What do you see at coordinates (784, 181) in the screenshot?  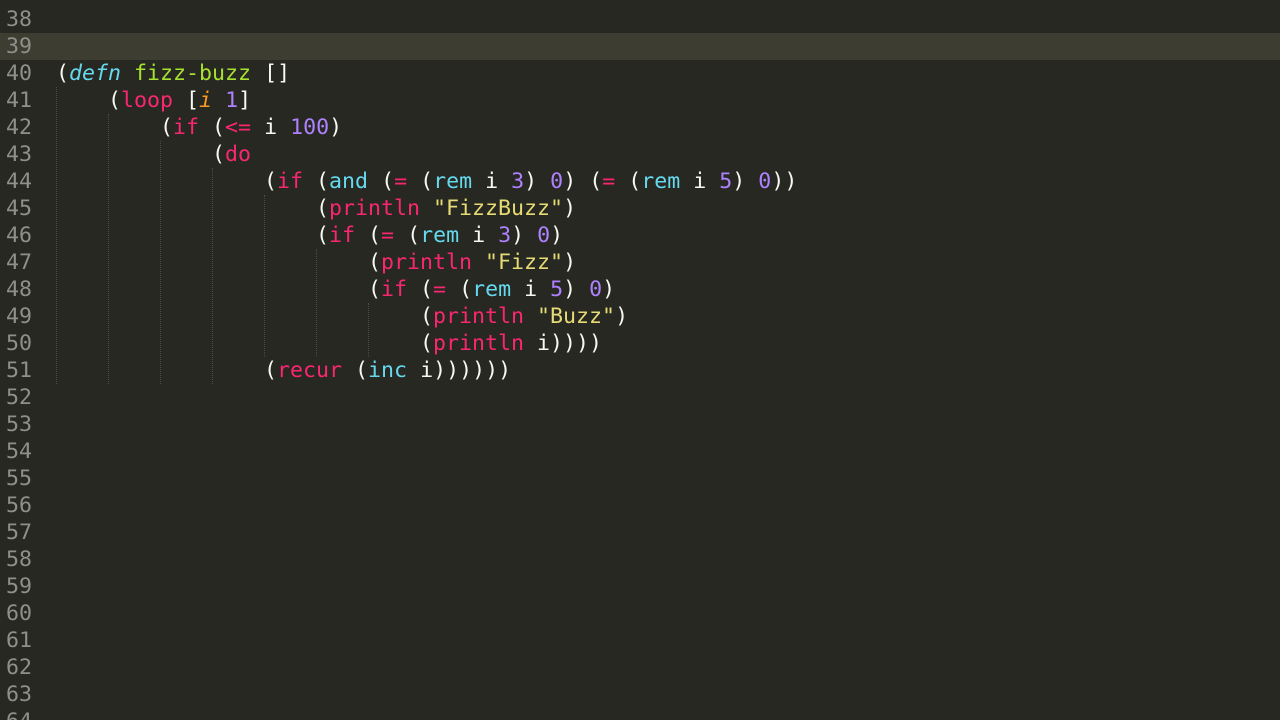 I see `code-token: ))` at bounding box center [784, 181].